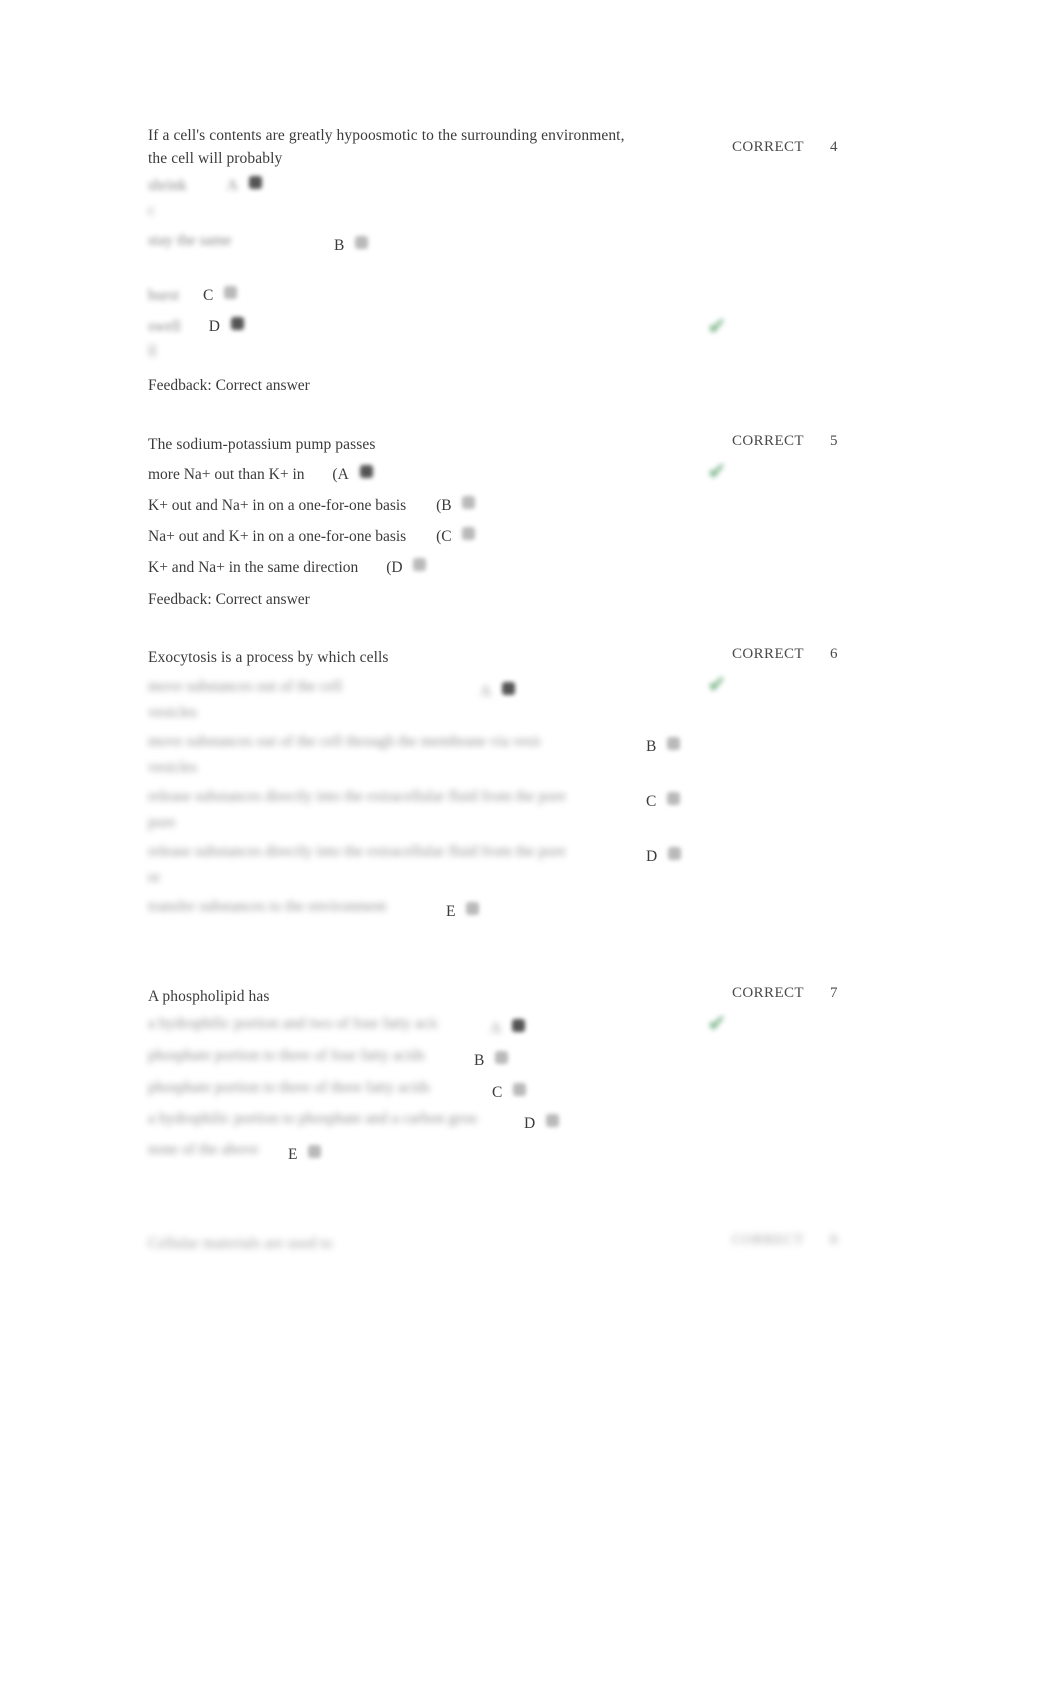 This screenshot has width=1062, height=1686. I want to click on question-prompt-line-1: Cellular materials are used to, so click(240, 1243).